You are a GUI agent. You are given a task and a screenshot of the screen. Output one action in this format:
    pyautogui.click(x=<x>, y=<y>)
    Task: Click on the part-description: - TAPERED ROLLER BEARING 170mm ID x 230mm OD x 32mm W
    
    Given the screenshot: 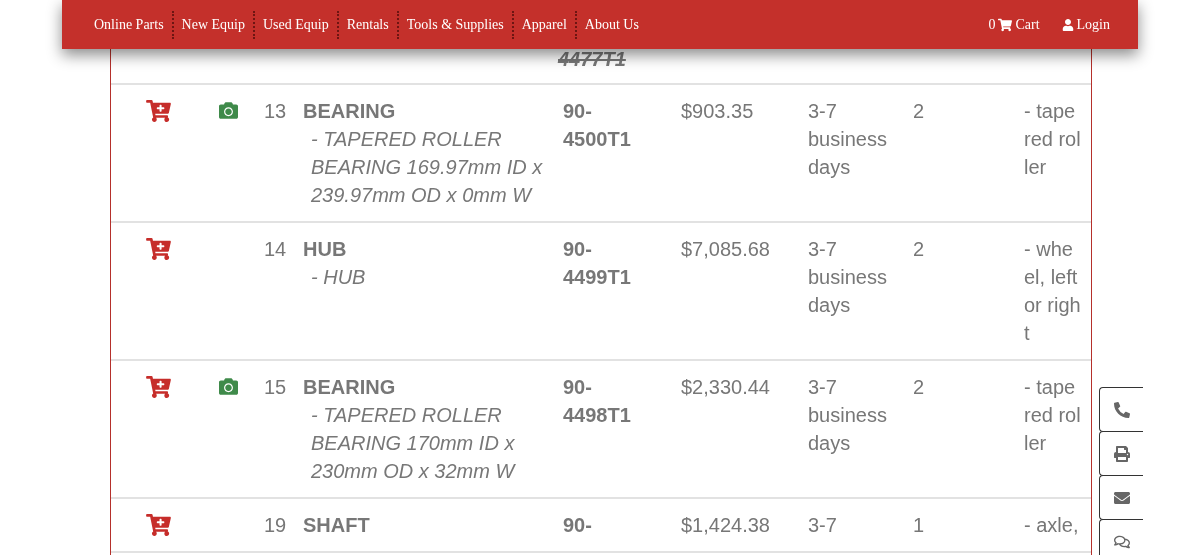 What is the action you would take?
    pyautogui.click(x=413, y=443)
    